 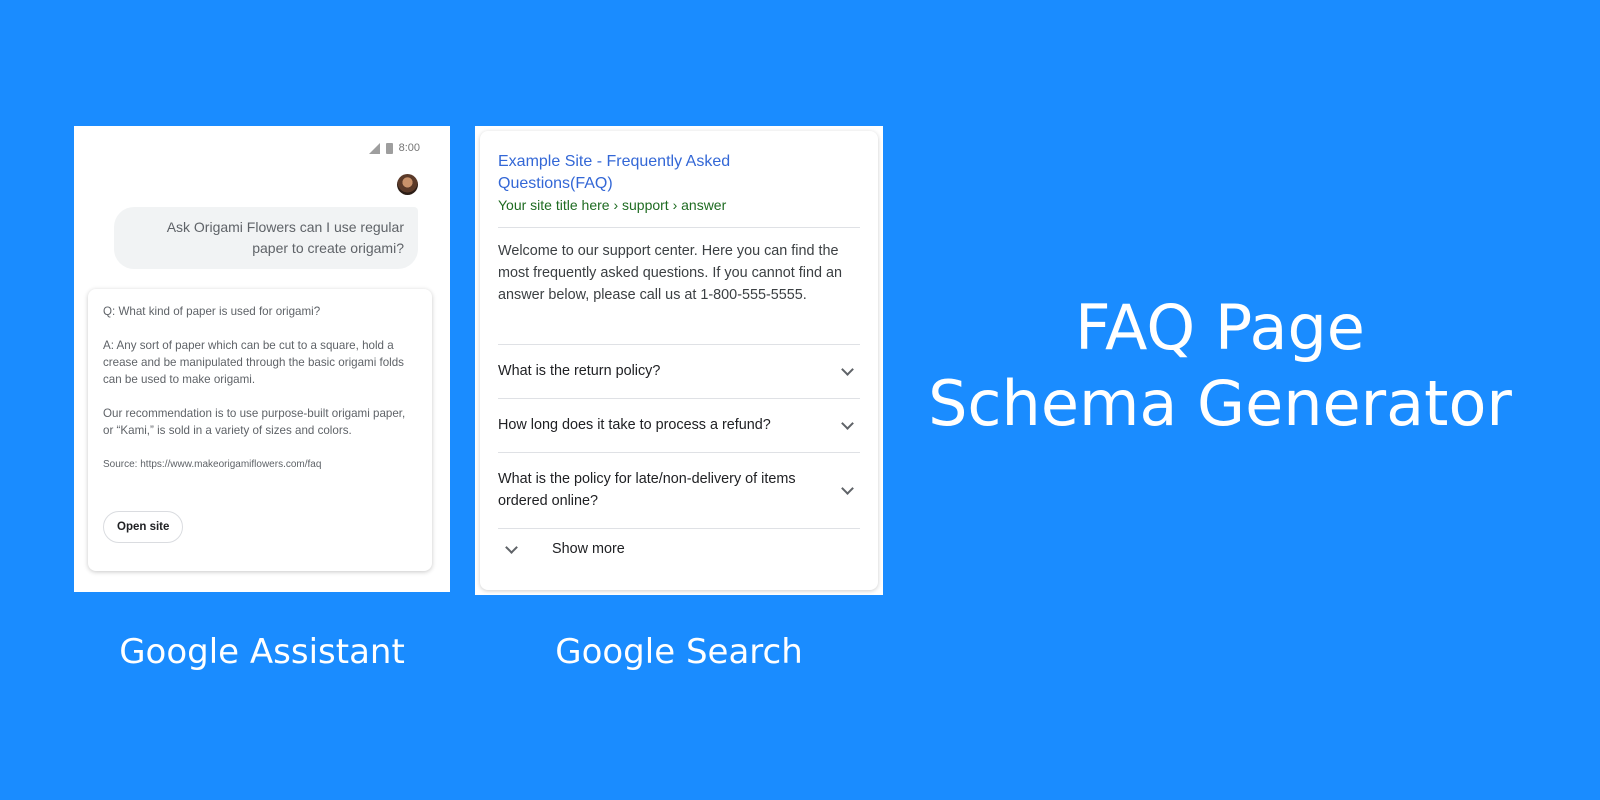 What do you see at coordinates (389, 148) in the screenshot?
I see `battery-icon` at bounding box center [389, 148].